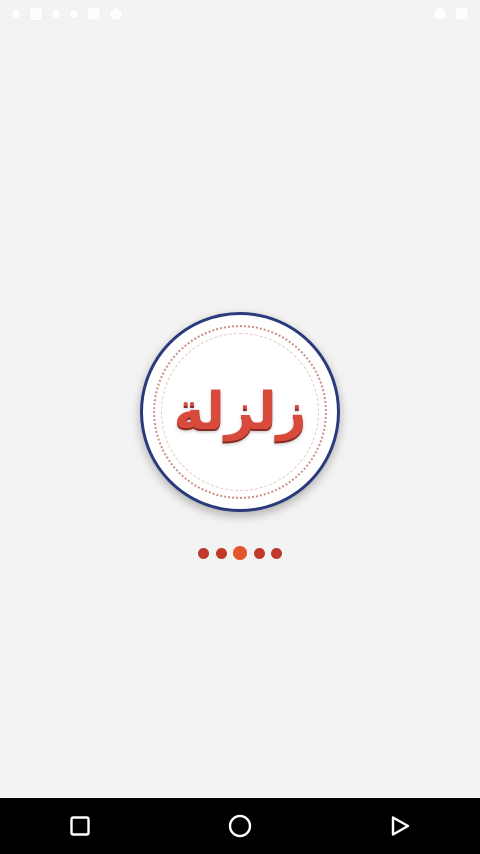 The image size is (480, 854). I want to click on home-icon, so click(240, 826).